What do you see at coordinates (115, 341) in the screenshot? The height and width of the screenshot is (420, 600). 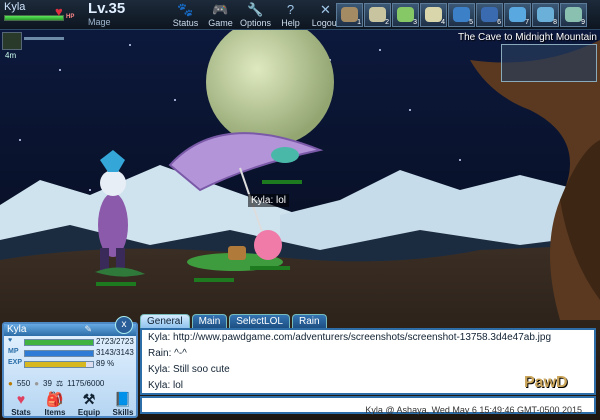 I see `hp-value: 2723/2723` at bounding box center [115, 341].